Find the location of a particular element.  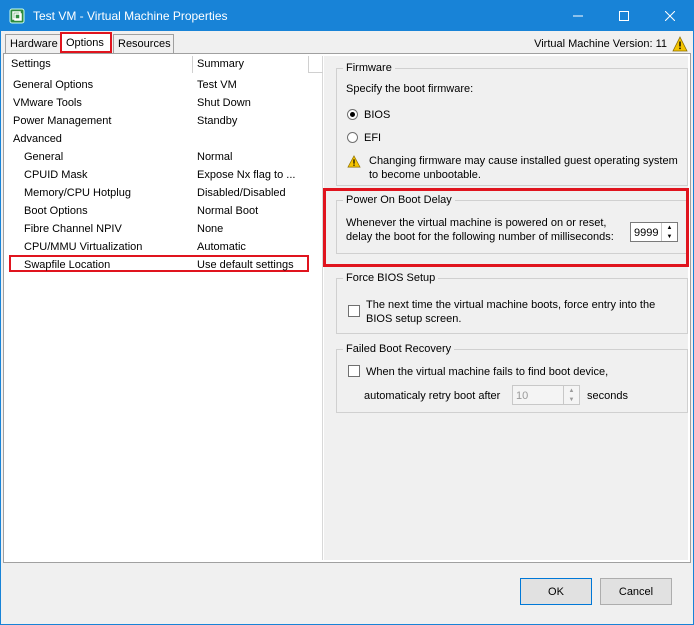

retry-unit-label: seconds is located at coordinates (607, 396).